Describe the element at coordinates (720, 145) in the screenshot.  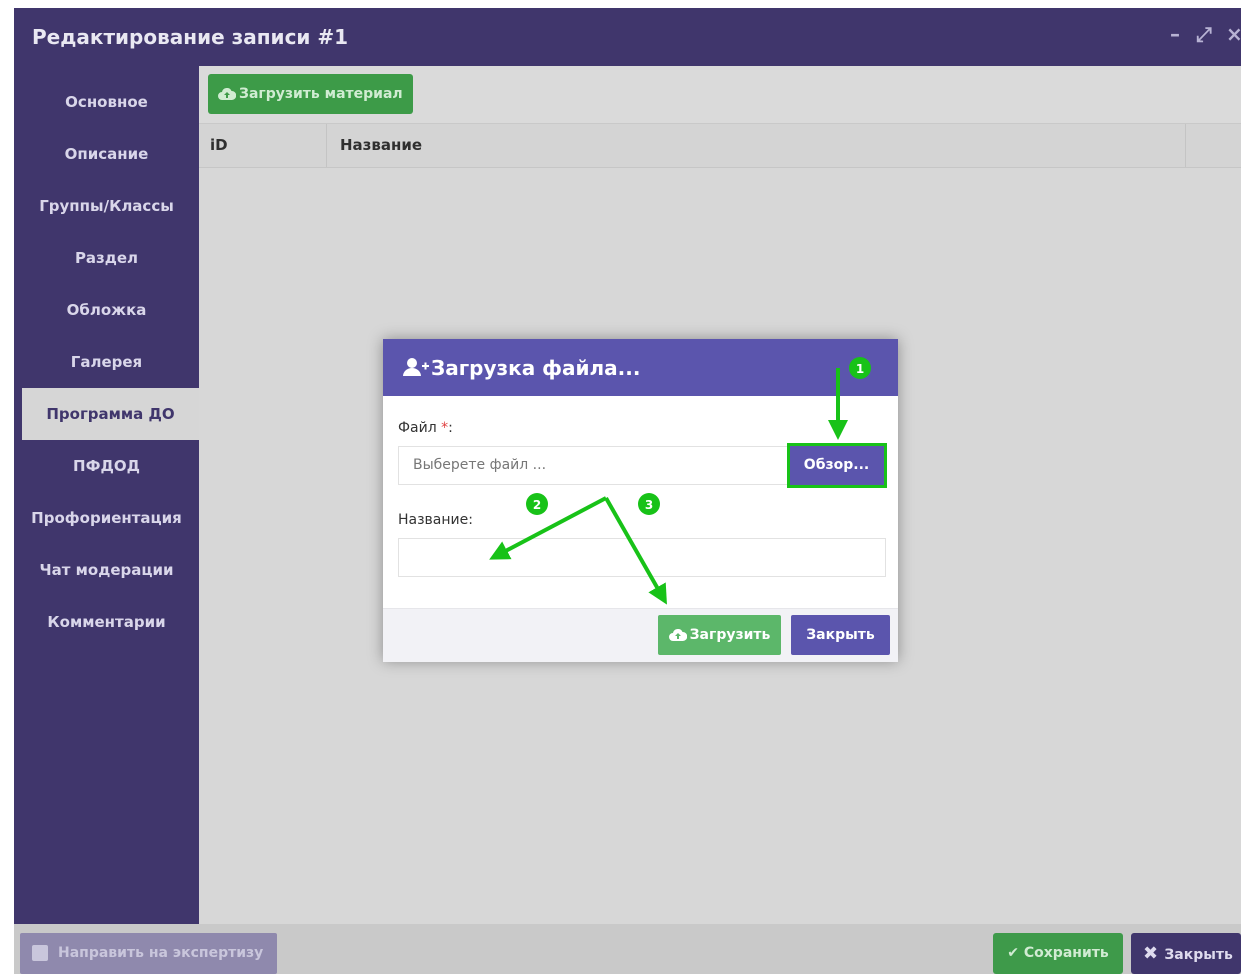
I see `table-header: iD Название` at that location.